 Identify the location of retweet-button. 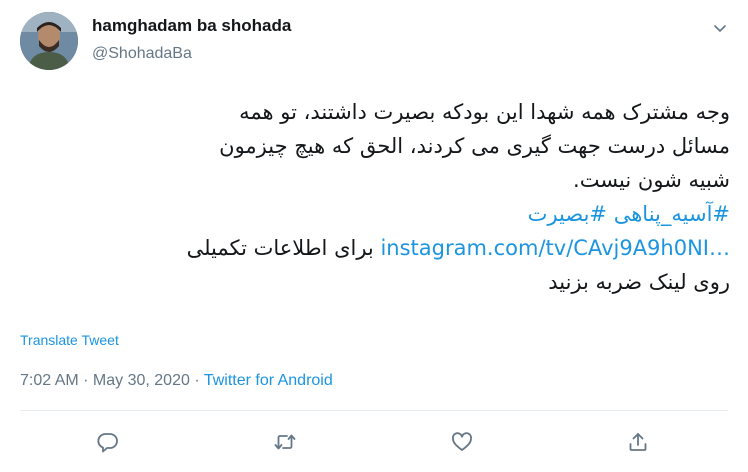
(285, 442).